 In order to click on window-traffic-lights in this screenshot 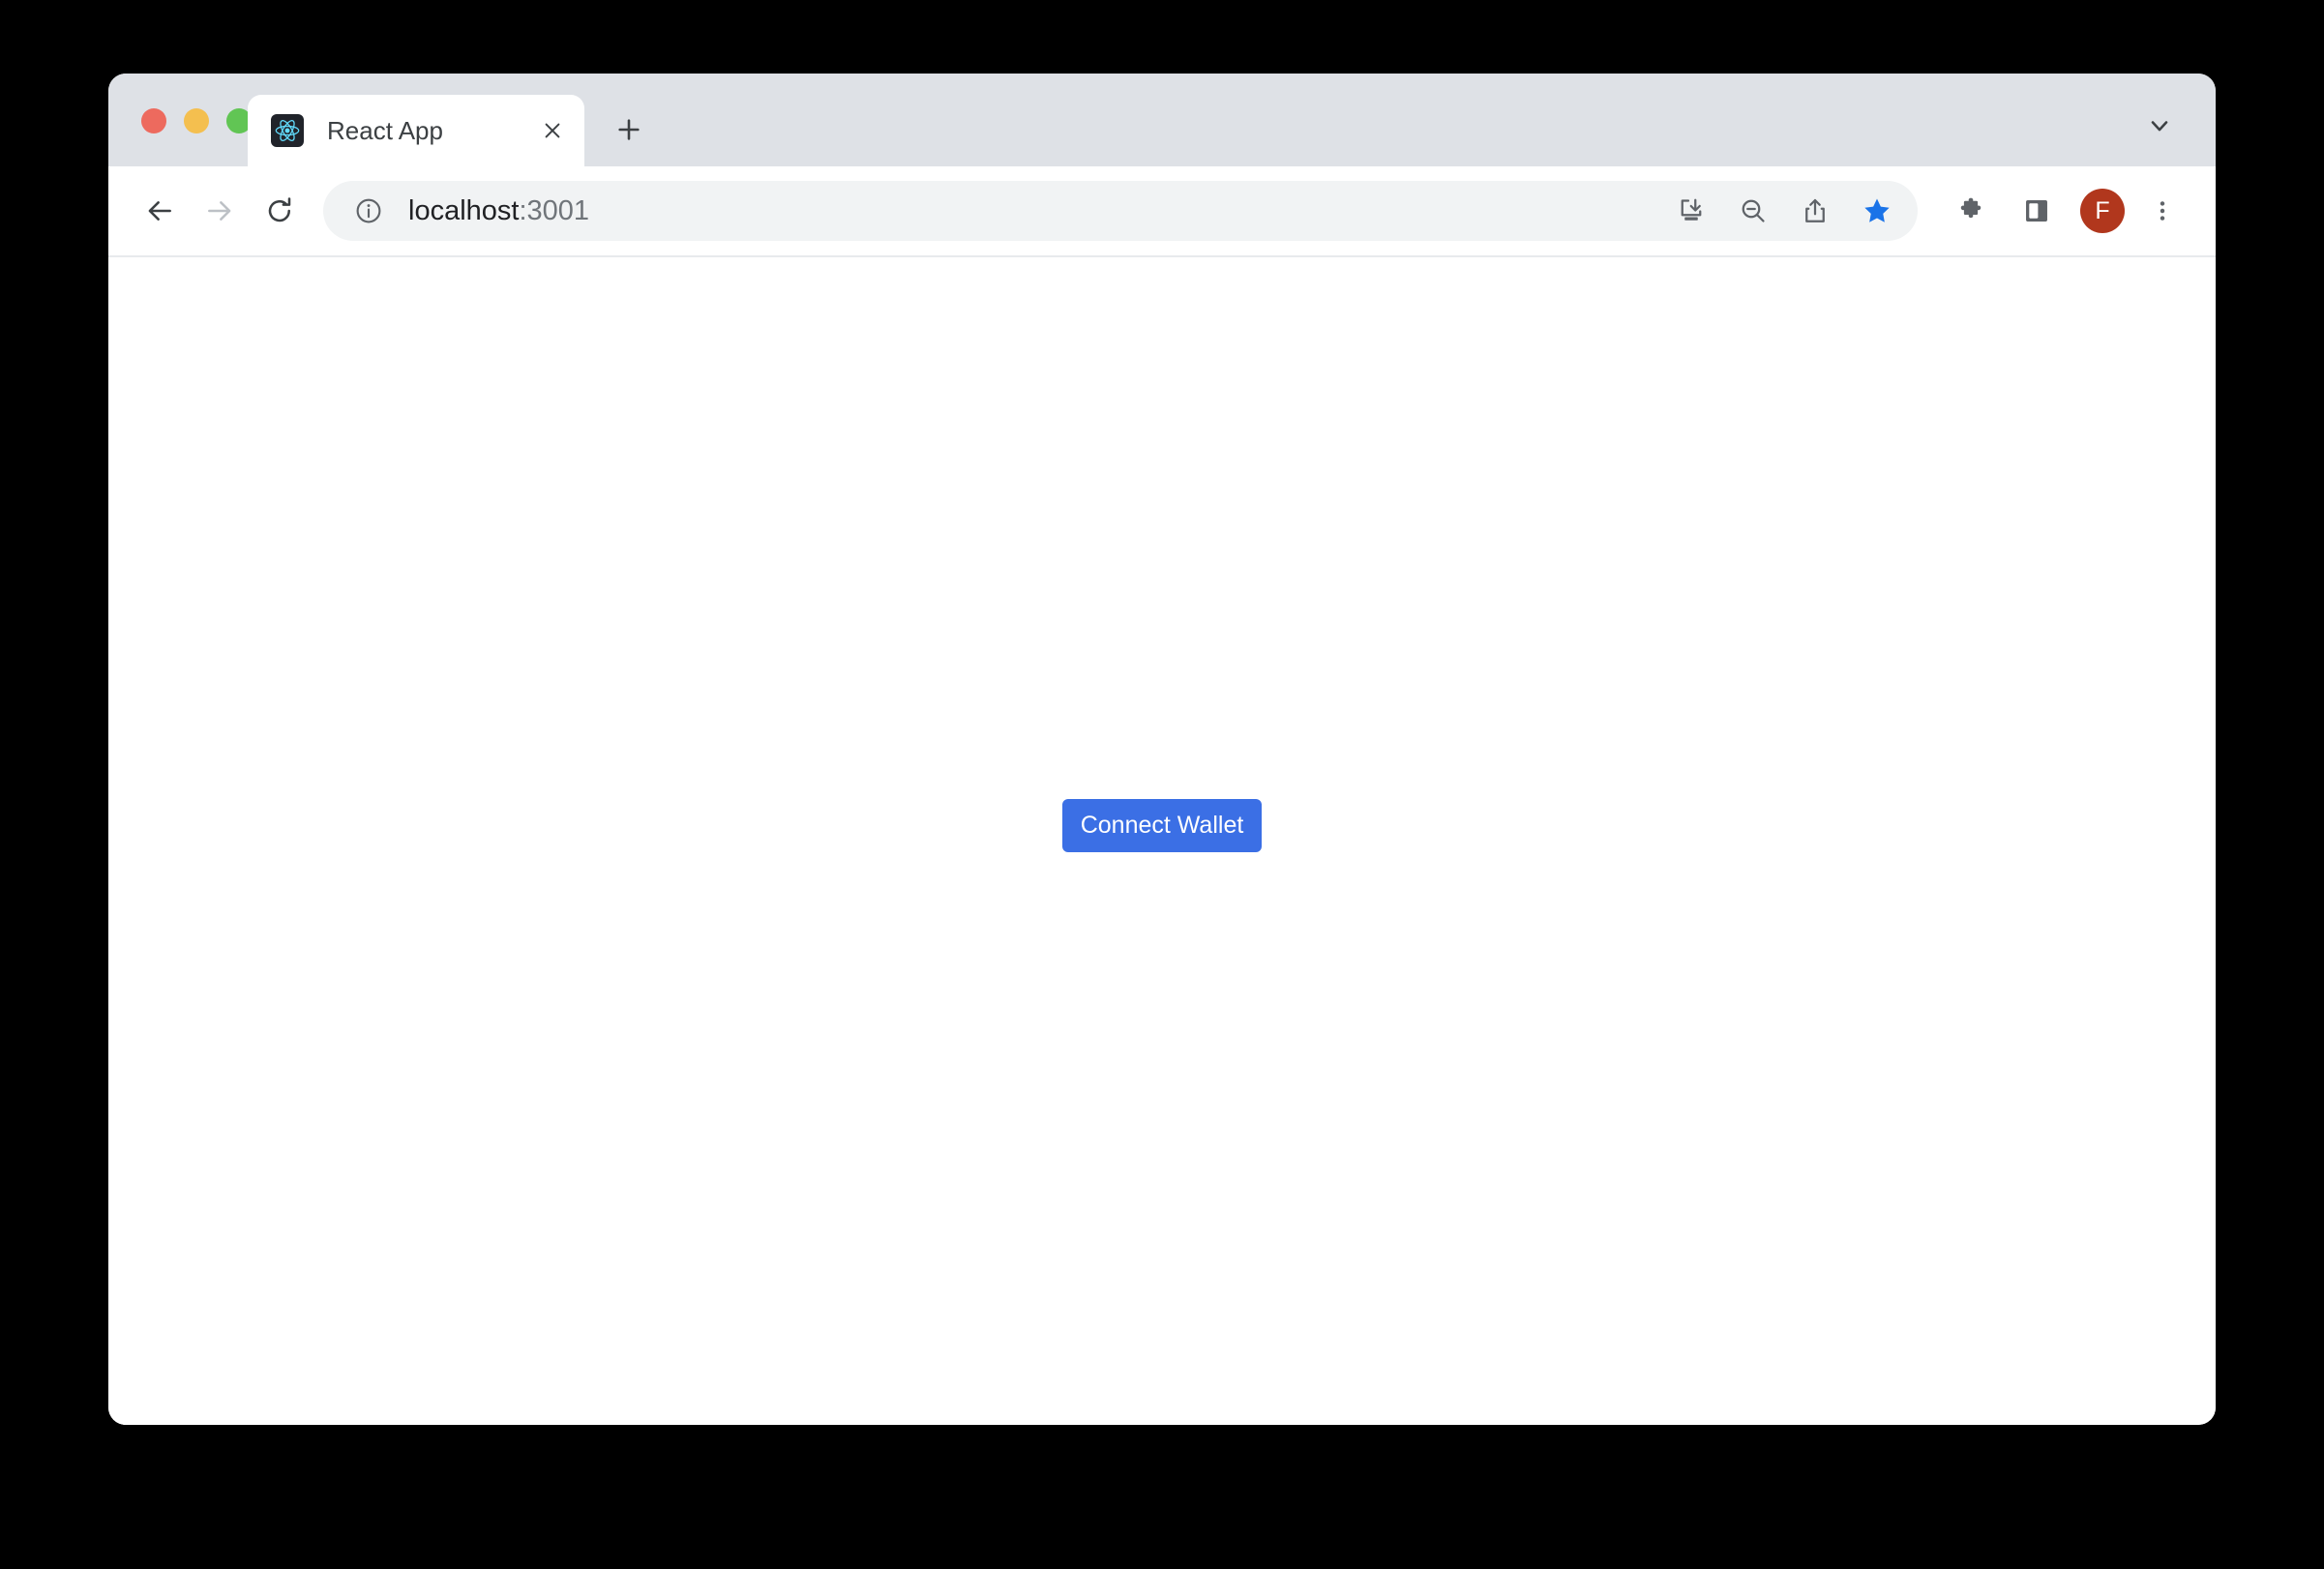, I will do `click(197, 120)`.